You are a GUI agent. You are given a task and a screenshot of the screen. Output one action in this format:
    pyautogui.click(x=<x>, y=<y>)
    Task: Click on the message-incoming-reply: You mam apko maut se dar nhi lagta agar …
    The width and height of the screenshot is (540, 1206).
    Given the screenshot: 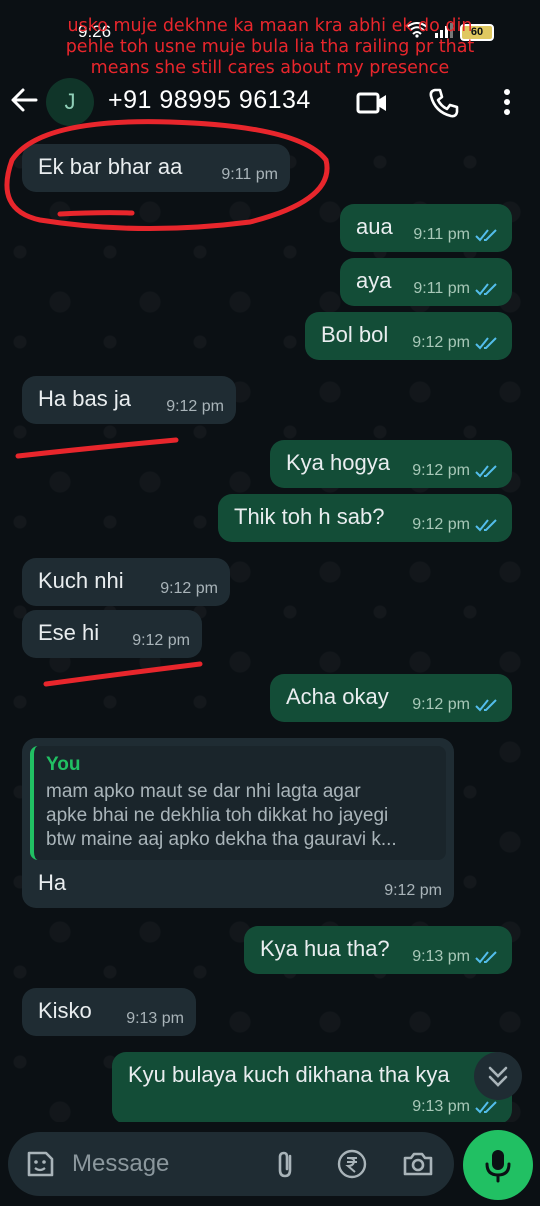 What is the action you would take?
    pyautogui.click(x=238, y=823)
    